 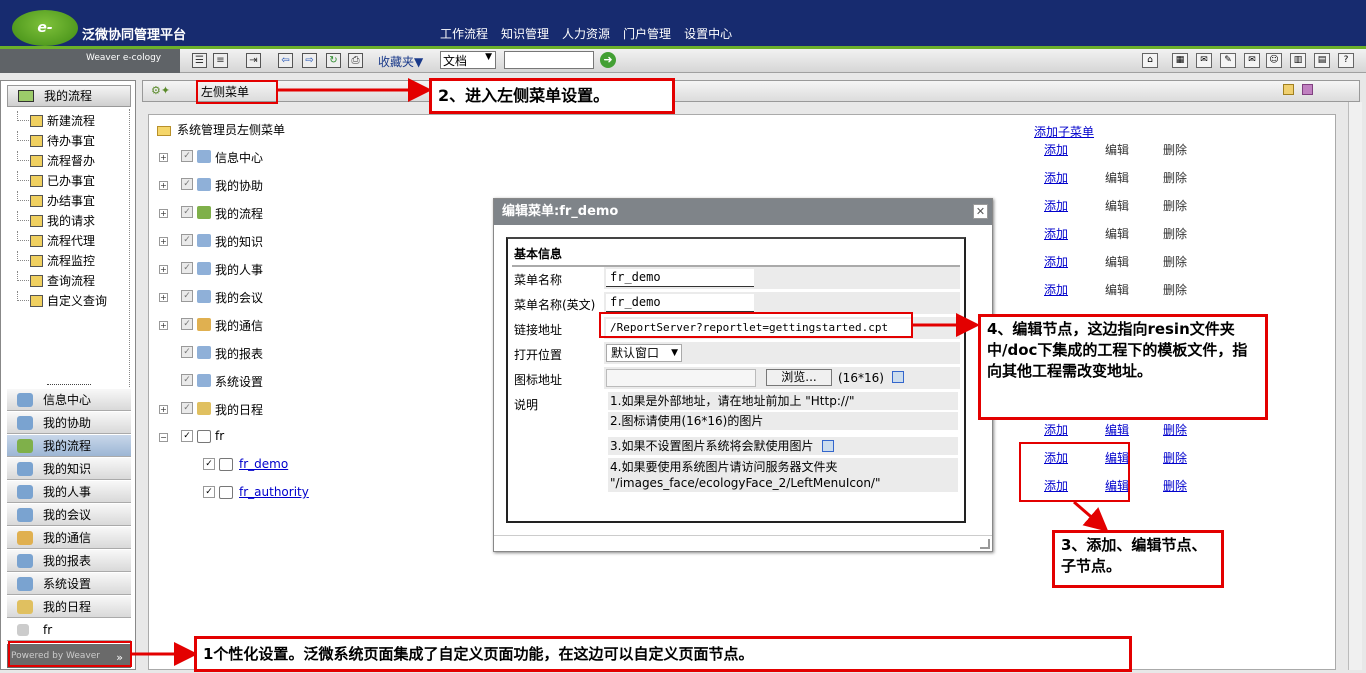 What do you see at coordinates (681, 378) in the screenshot?
I see `icon-path-input` at bounding box center [681, 378].